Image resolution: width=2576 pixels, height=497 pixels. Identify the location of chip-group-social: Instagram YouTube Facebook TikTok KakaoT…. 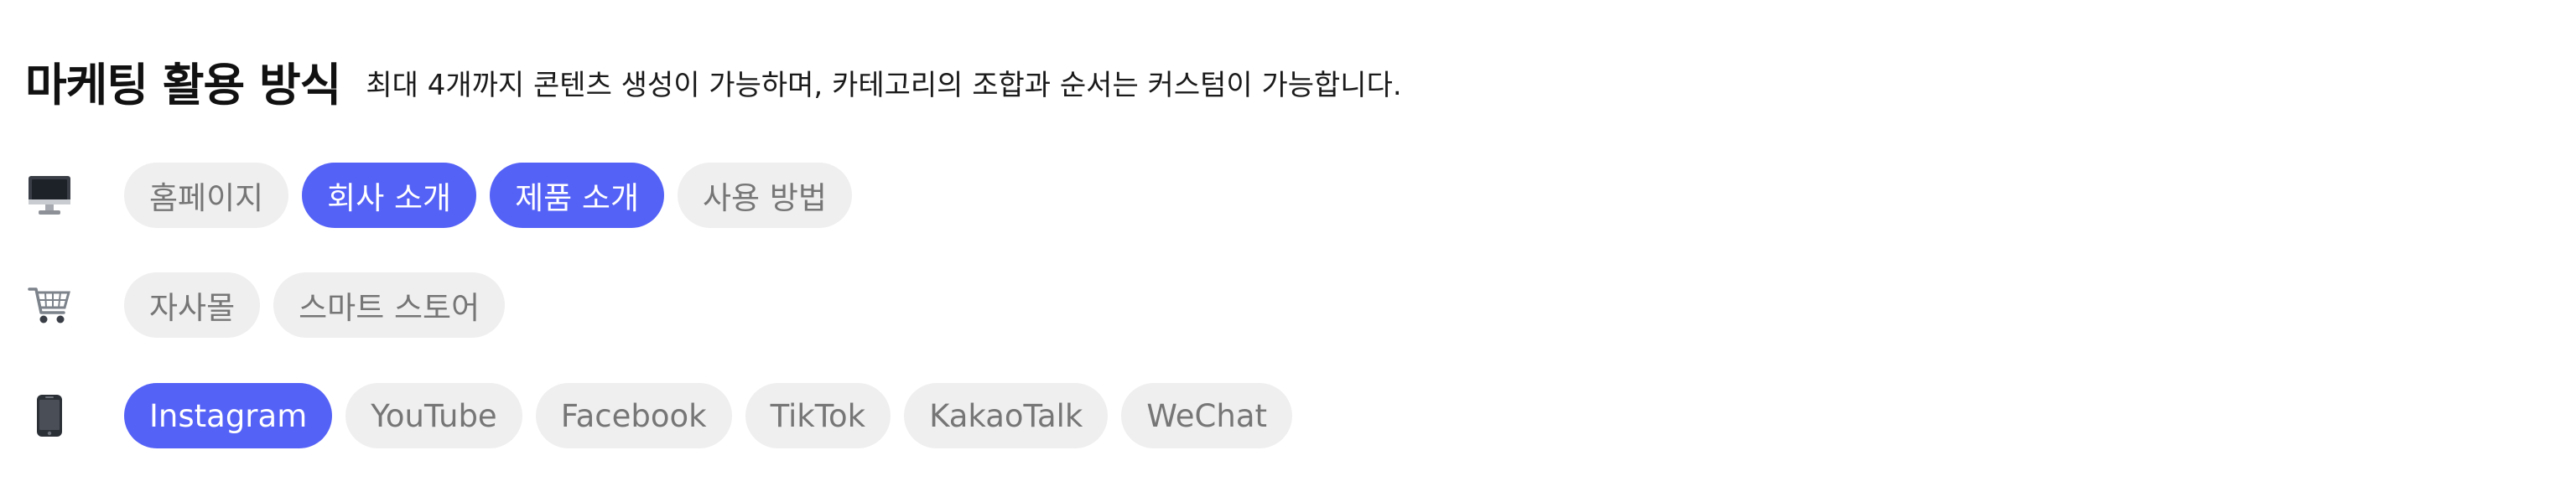
(715, 415).